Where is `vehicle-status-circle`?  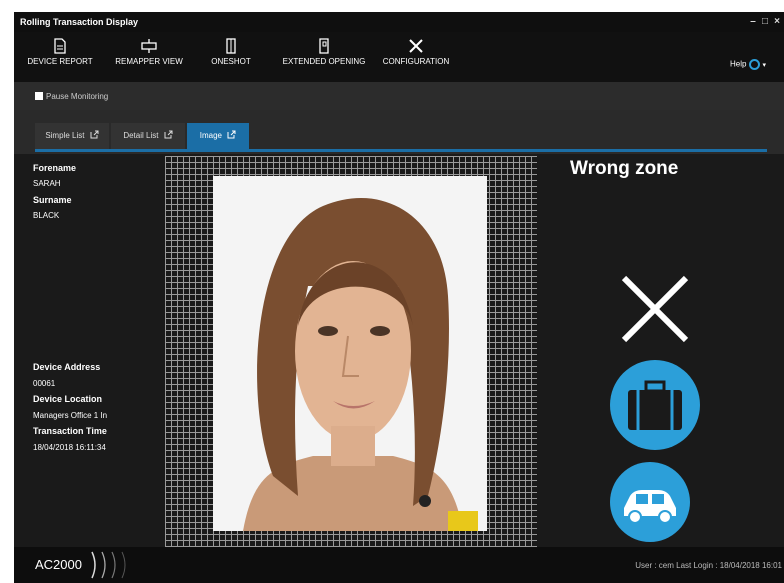
vehicle-status-circle is located at coordinates (650, 502).